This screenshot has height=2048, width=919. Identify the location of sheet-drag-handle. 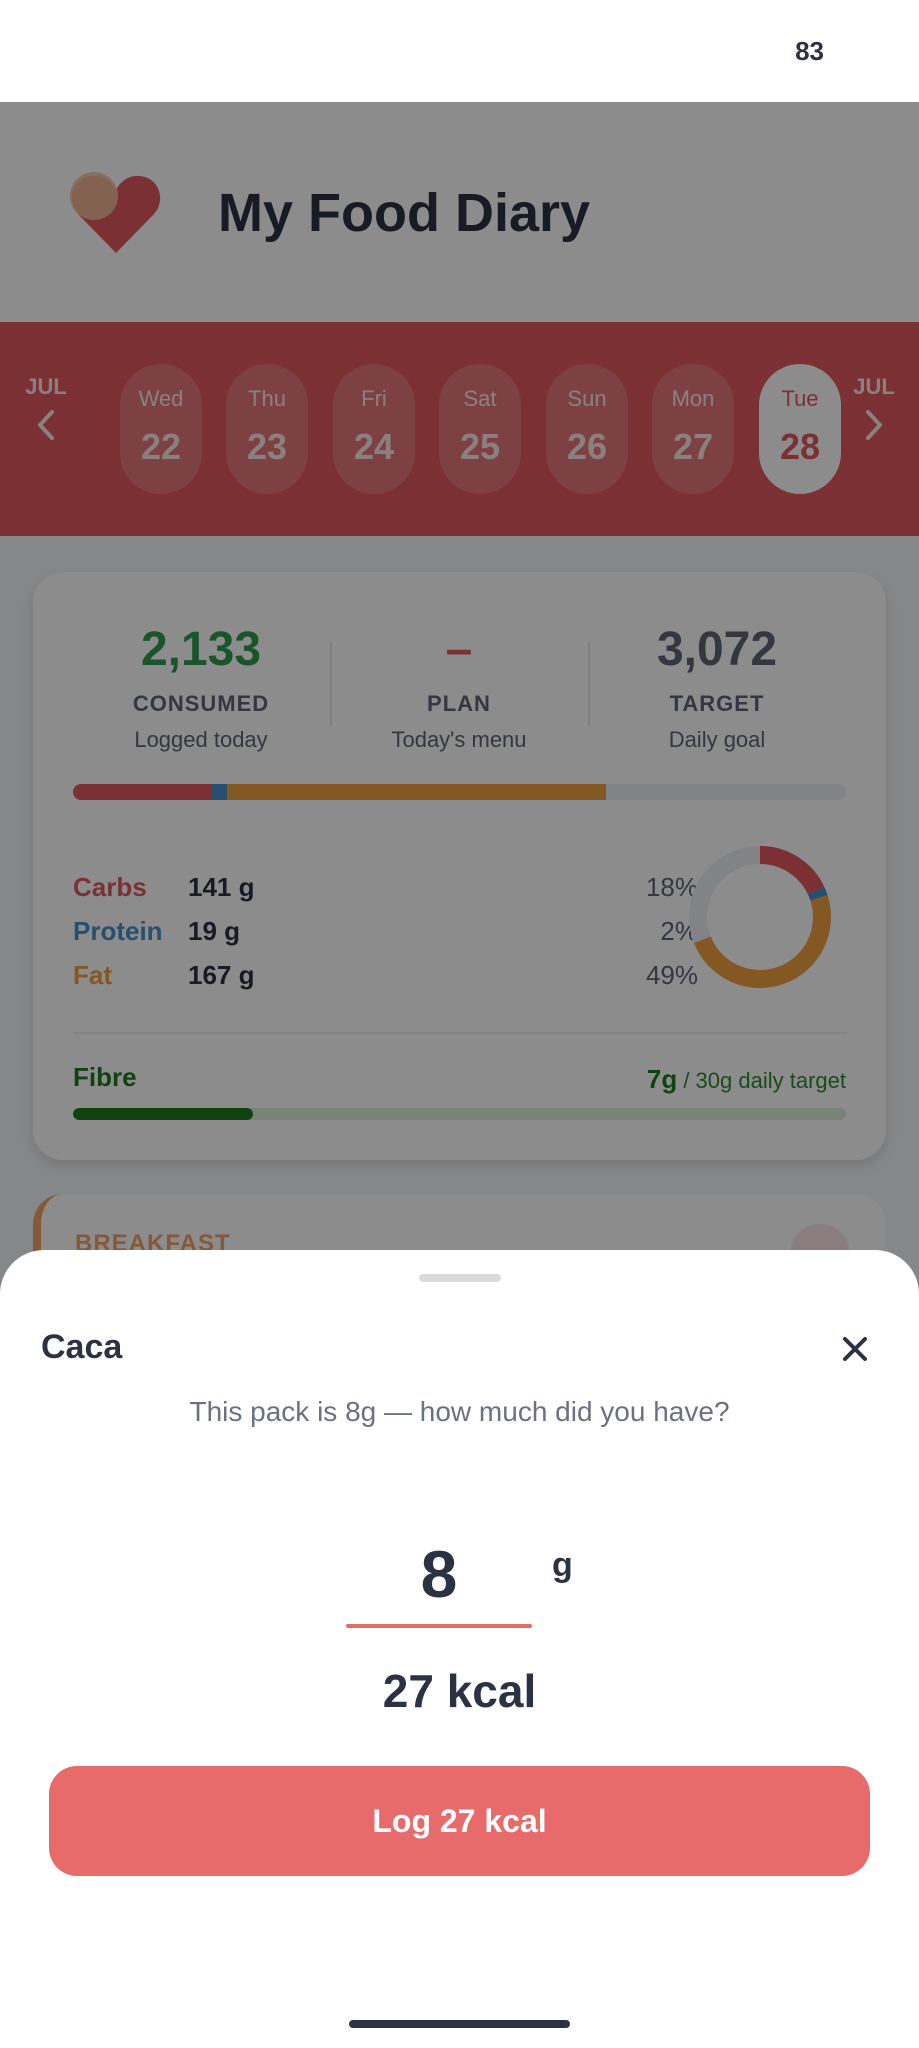
(460, 1278).